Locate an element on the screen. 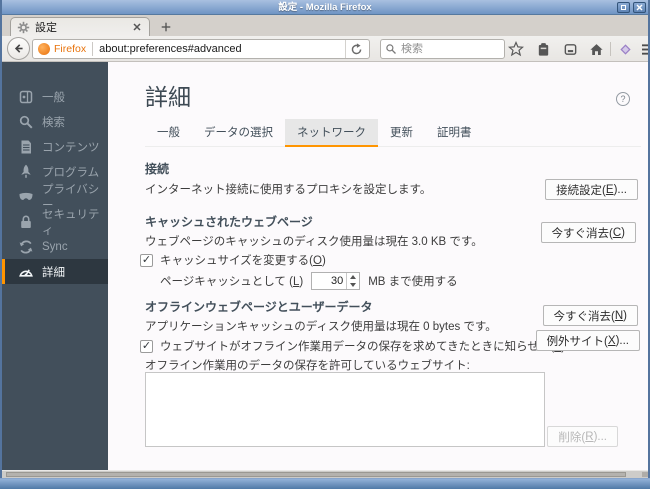 The width and height of the screenshot is (650, 489). home-button is located at coordinates (596, 49).